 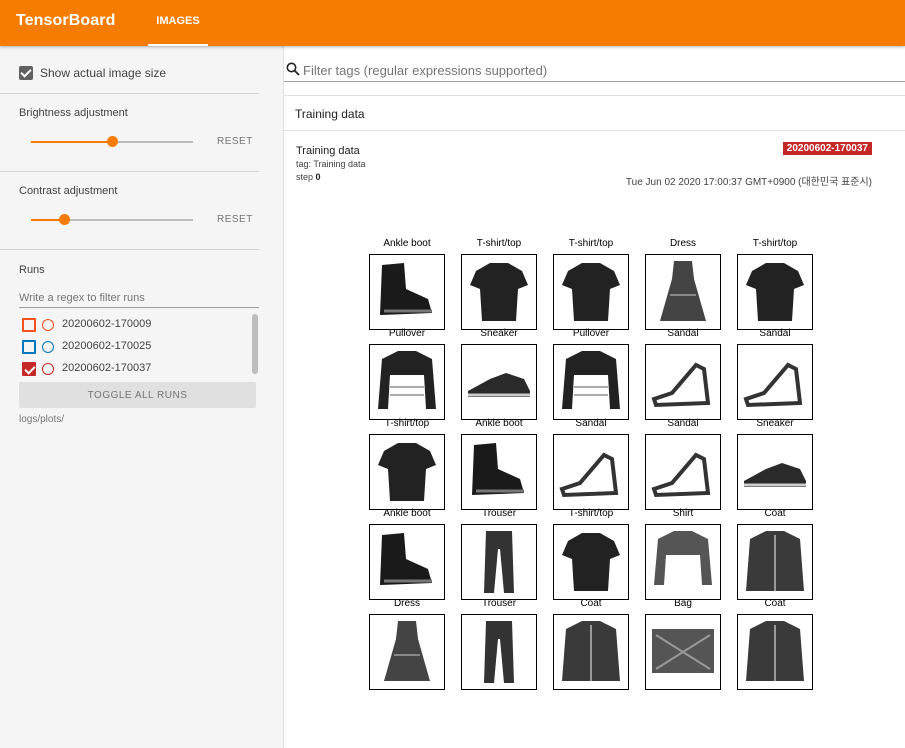 I want to click on brightness-slider-knob, so click(x=112, y=141).